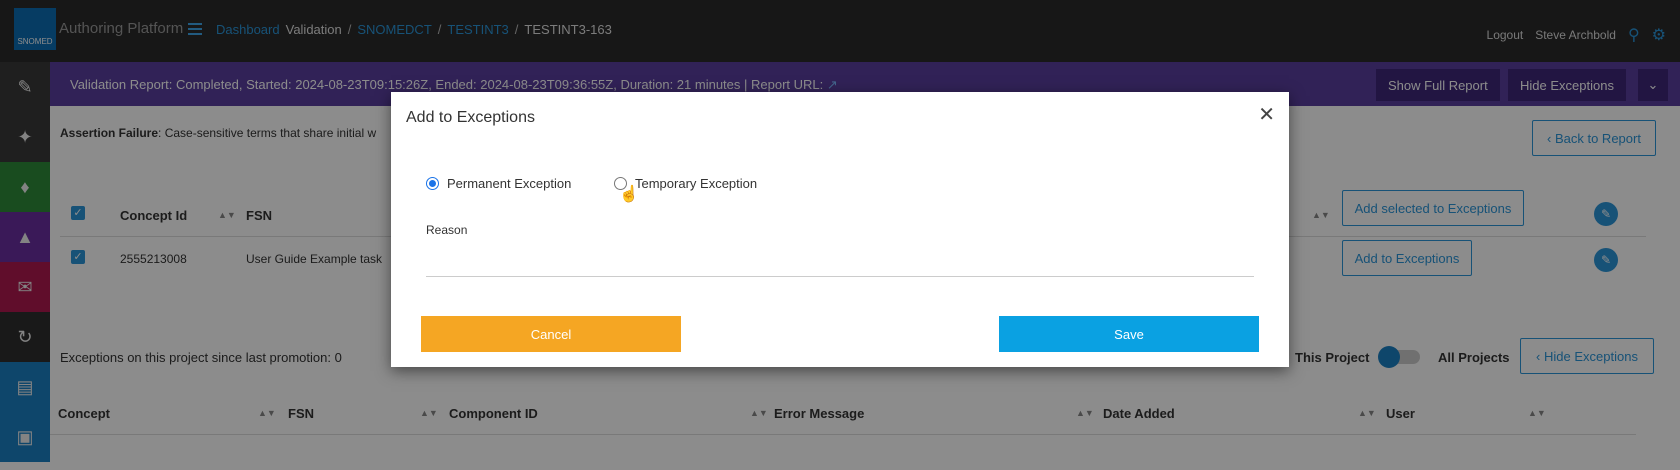  What do you see at coordinates (1266, 114) in the screenshot?
I see `close-icon: ✕` at bounding box center [1266, 114].